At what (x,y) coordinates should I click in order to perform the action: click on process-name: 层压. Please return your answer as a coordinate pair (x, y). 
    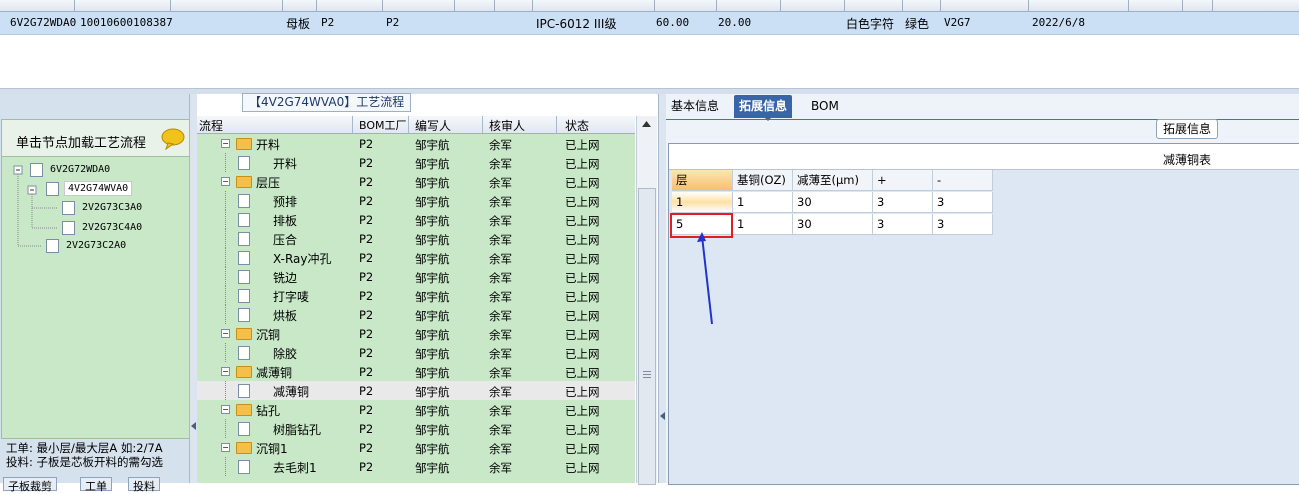
    Looking at the image, I should click on (268, 183).